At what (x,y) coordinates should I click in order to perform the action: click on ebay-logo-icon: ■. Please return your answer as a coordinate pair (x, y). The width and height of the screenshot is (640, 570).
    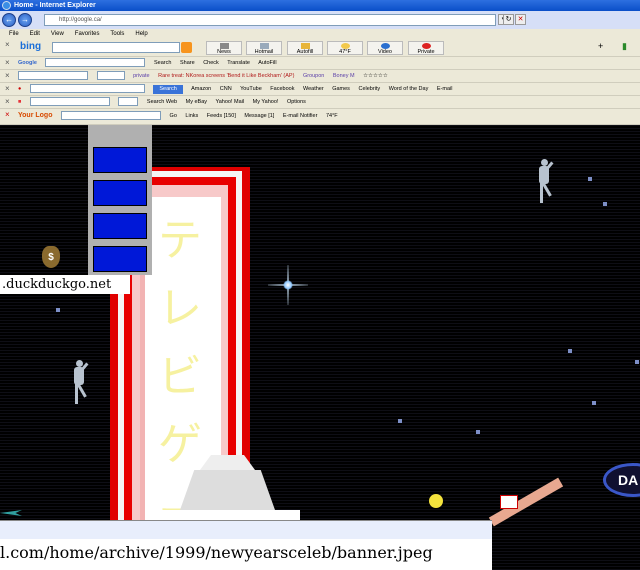
    Looking at the image, I should click on (20, 102).